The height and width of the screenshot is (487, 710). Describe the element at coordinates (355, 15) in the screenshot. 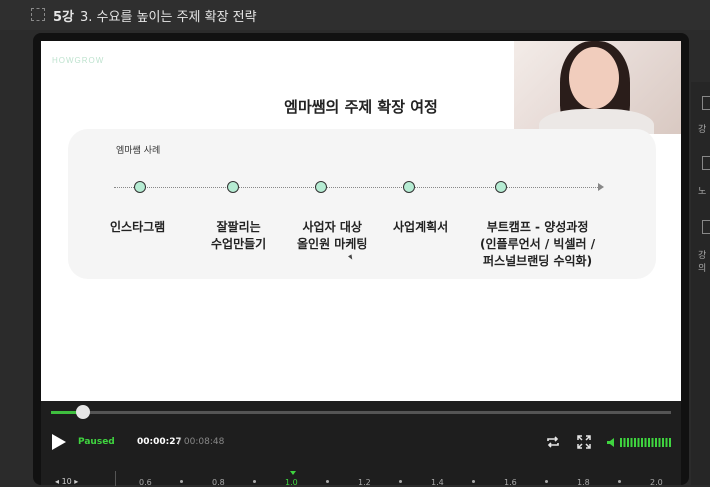

I see `title-bar: 5강 3. 수요를 높이는 주제 확장 전략` at that location.